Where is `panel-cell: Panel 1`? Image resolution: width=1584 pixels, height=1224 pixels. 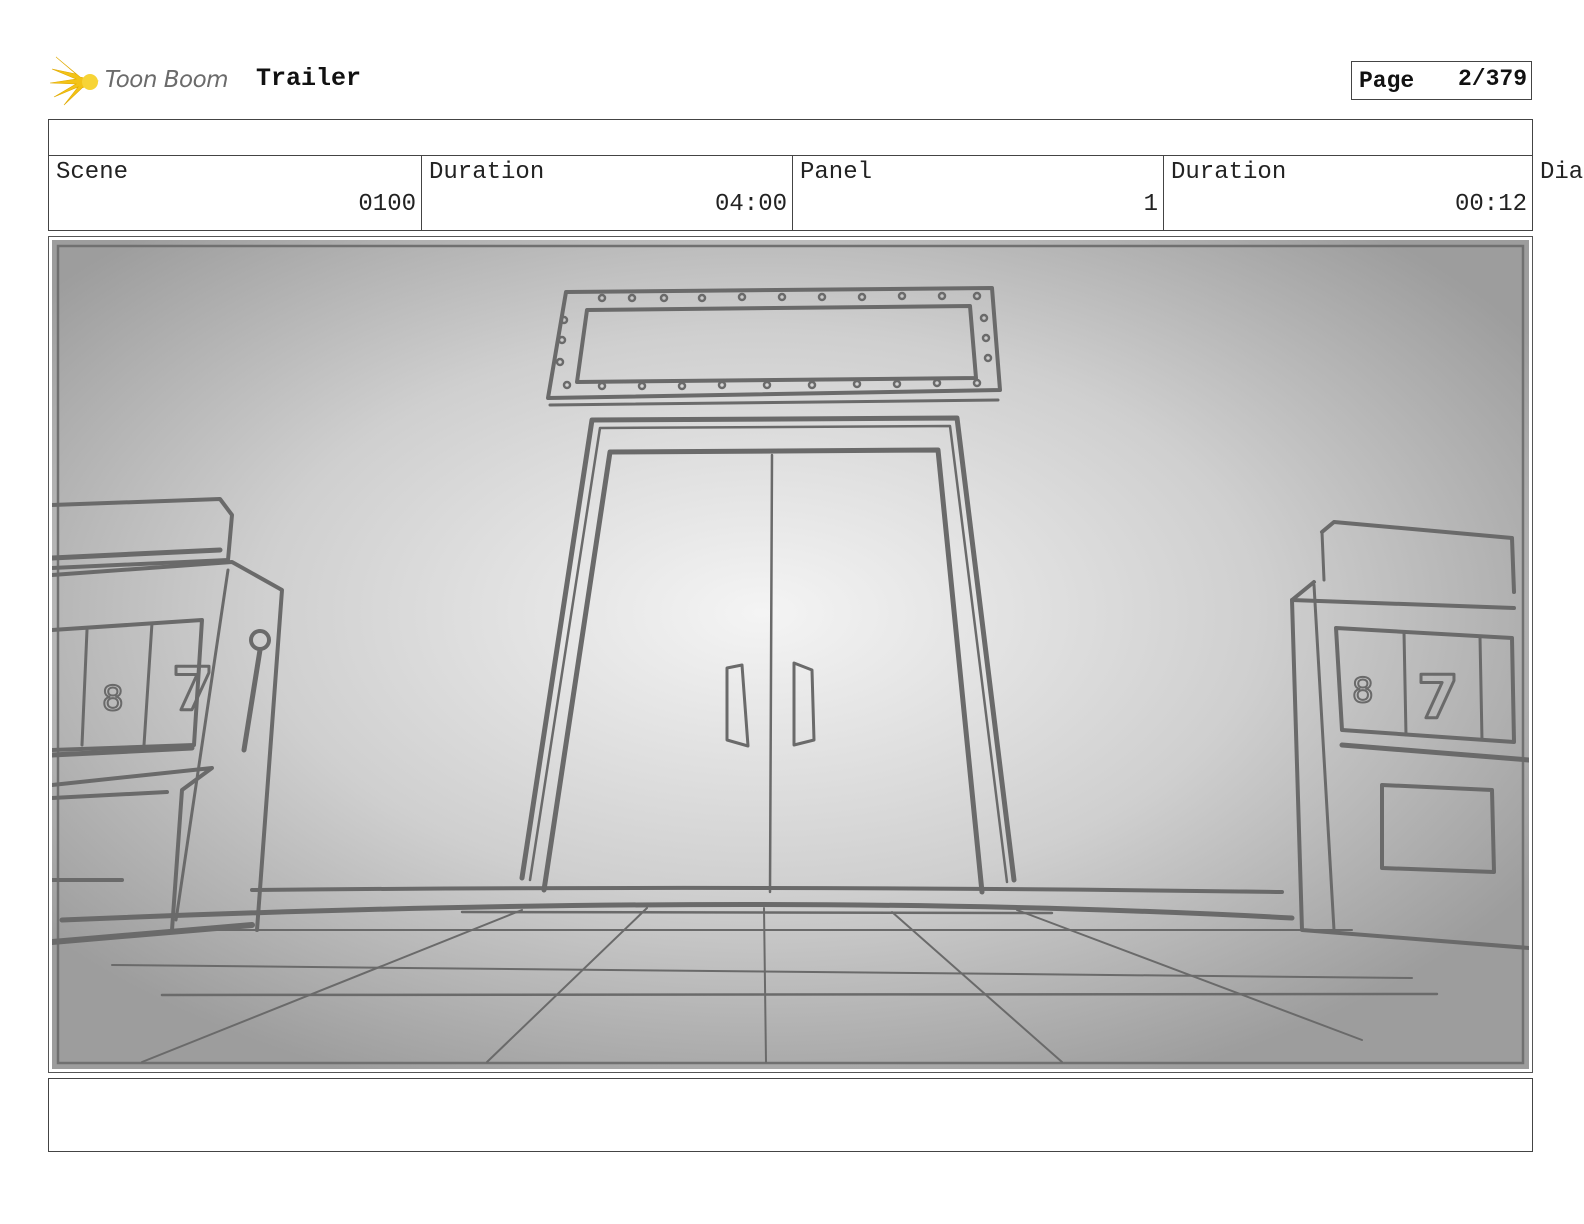 panel-cell: Panel 1 is located at coordinates (977, 192).